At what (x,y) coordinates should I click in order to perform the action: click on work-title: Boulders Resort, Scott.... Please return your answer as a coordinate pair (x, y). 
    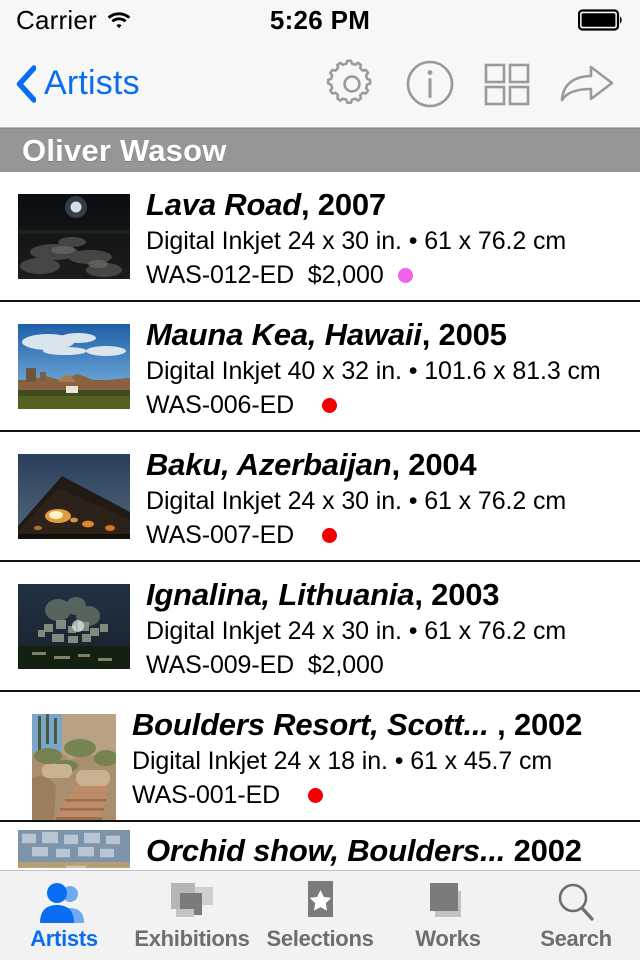
    Looking at the image, I should click on (310, 724).